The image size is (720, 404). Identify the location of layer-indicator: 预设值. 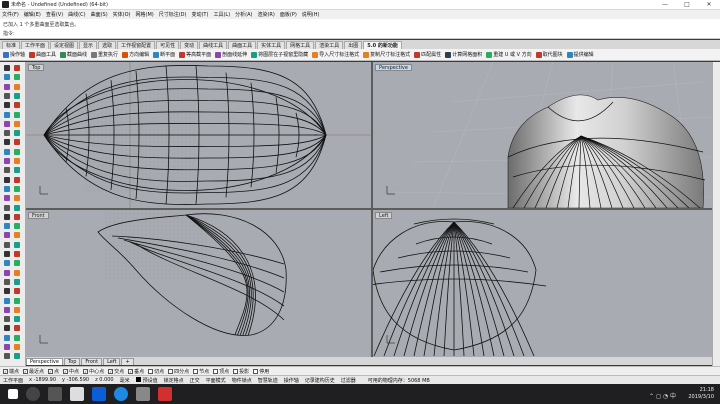
(146, 380).